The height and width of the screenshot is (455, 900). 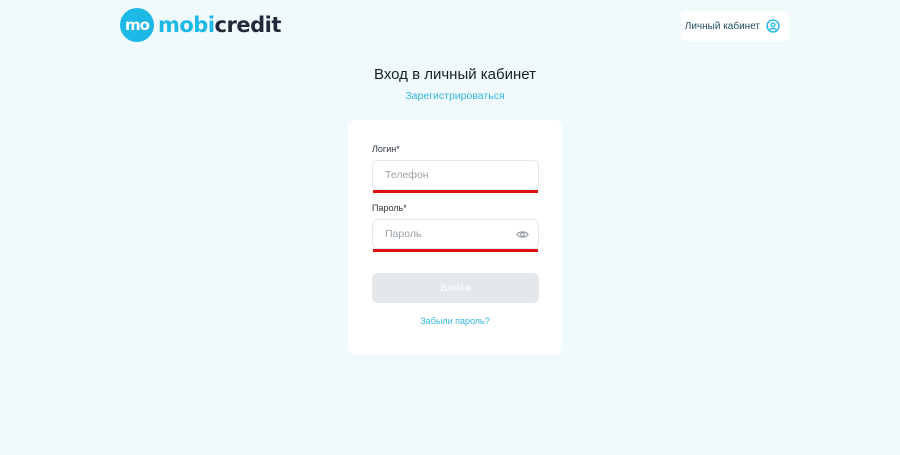 What do you see at coordinates (386, 149) in the screenshot?
I see `login-label: Логин*` at bounding box center [386, 149].